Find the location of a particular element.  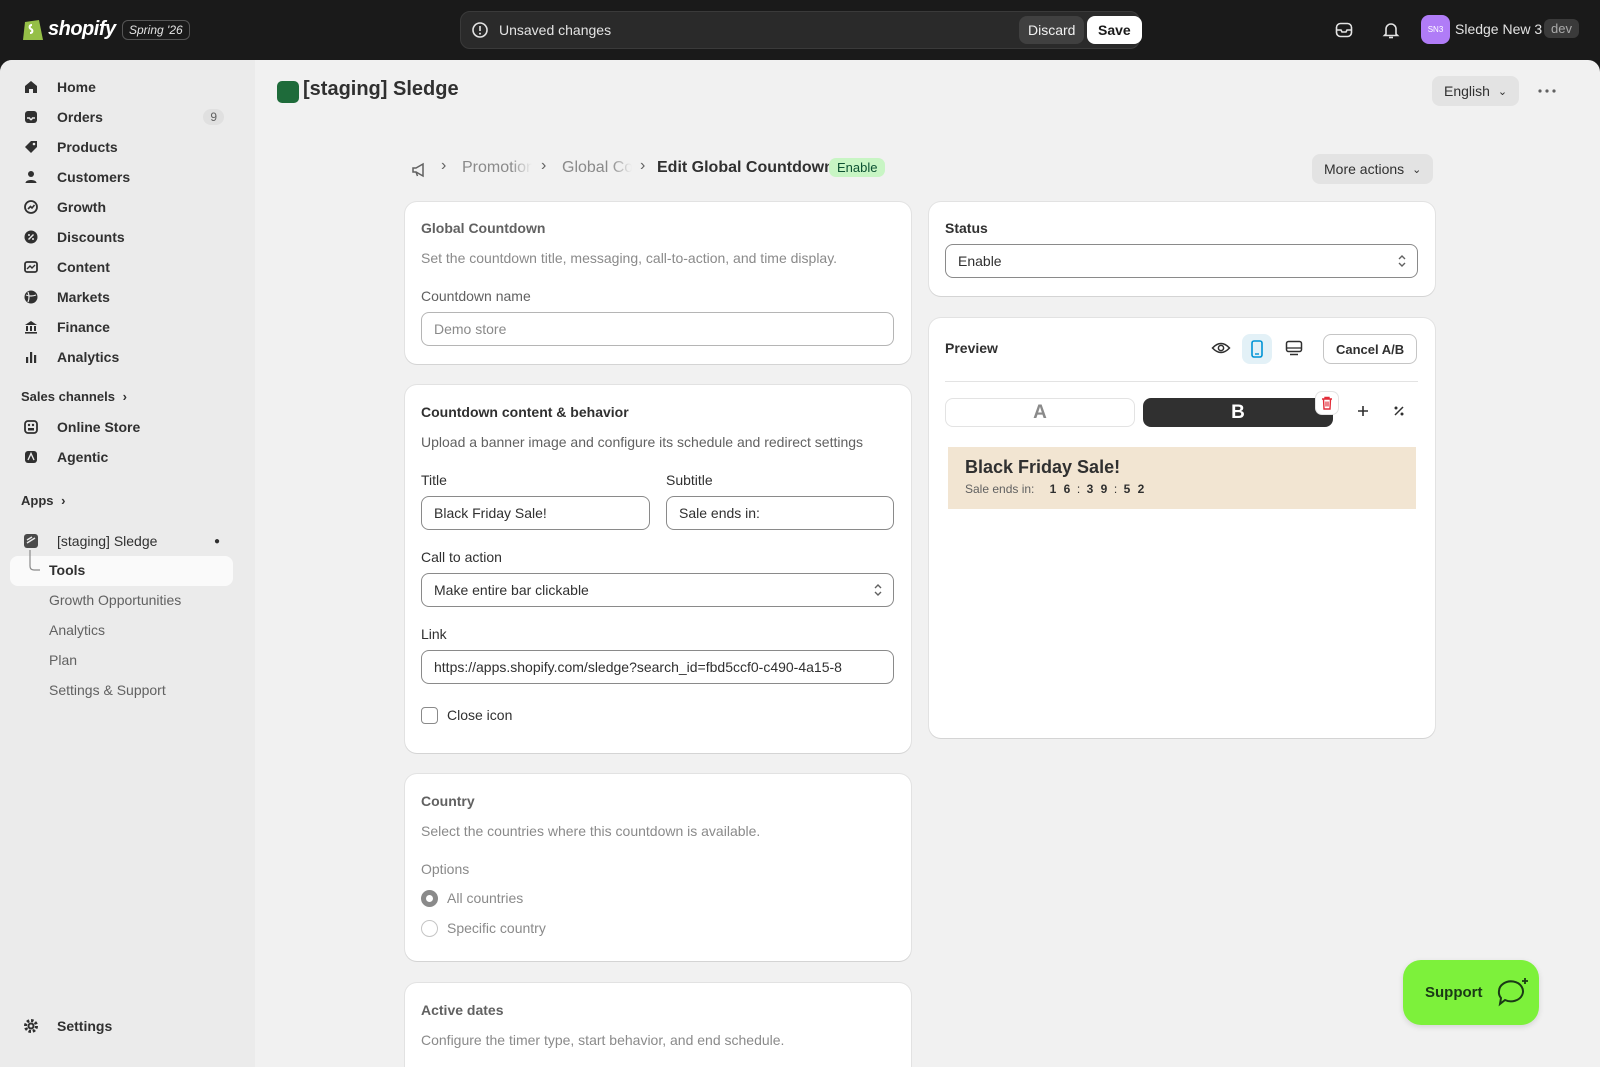

orders-count-badge: 9 is located at coordinates (213, 117).